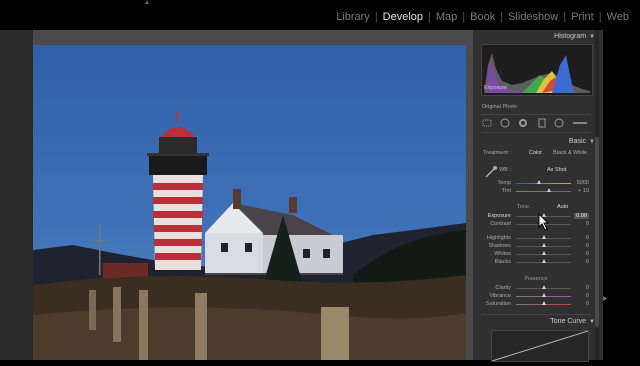 The height and width of the screenshot is (366, 640). Describe the element at coordinates (577, 141) in the screenshot. I see `basic-title: Basic` at that location.